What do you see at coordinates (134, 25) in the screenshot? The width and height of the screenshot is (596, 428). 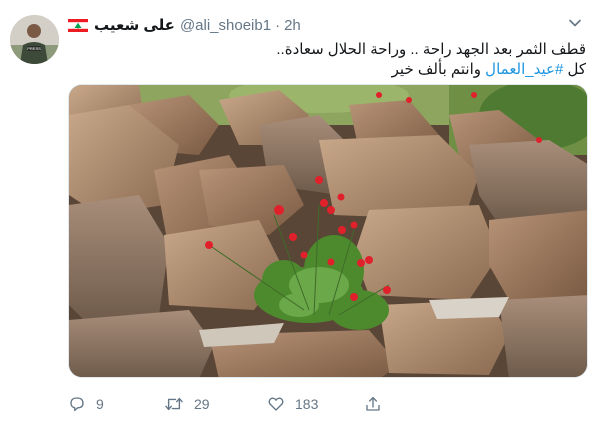 I see `author-name: على شعيب` at bounding box center [134, 25].